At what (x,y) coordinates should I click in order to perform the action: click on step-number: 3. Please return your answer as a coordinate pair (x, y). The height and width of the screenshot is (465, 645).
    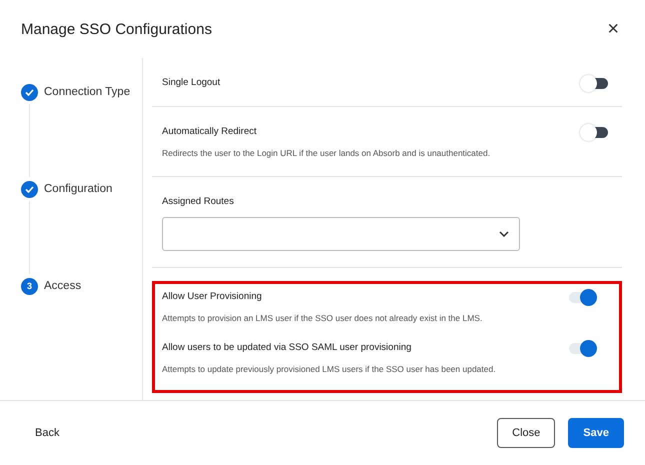
    Looking at the image, I should click on (29, 286).